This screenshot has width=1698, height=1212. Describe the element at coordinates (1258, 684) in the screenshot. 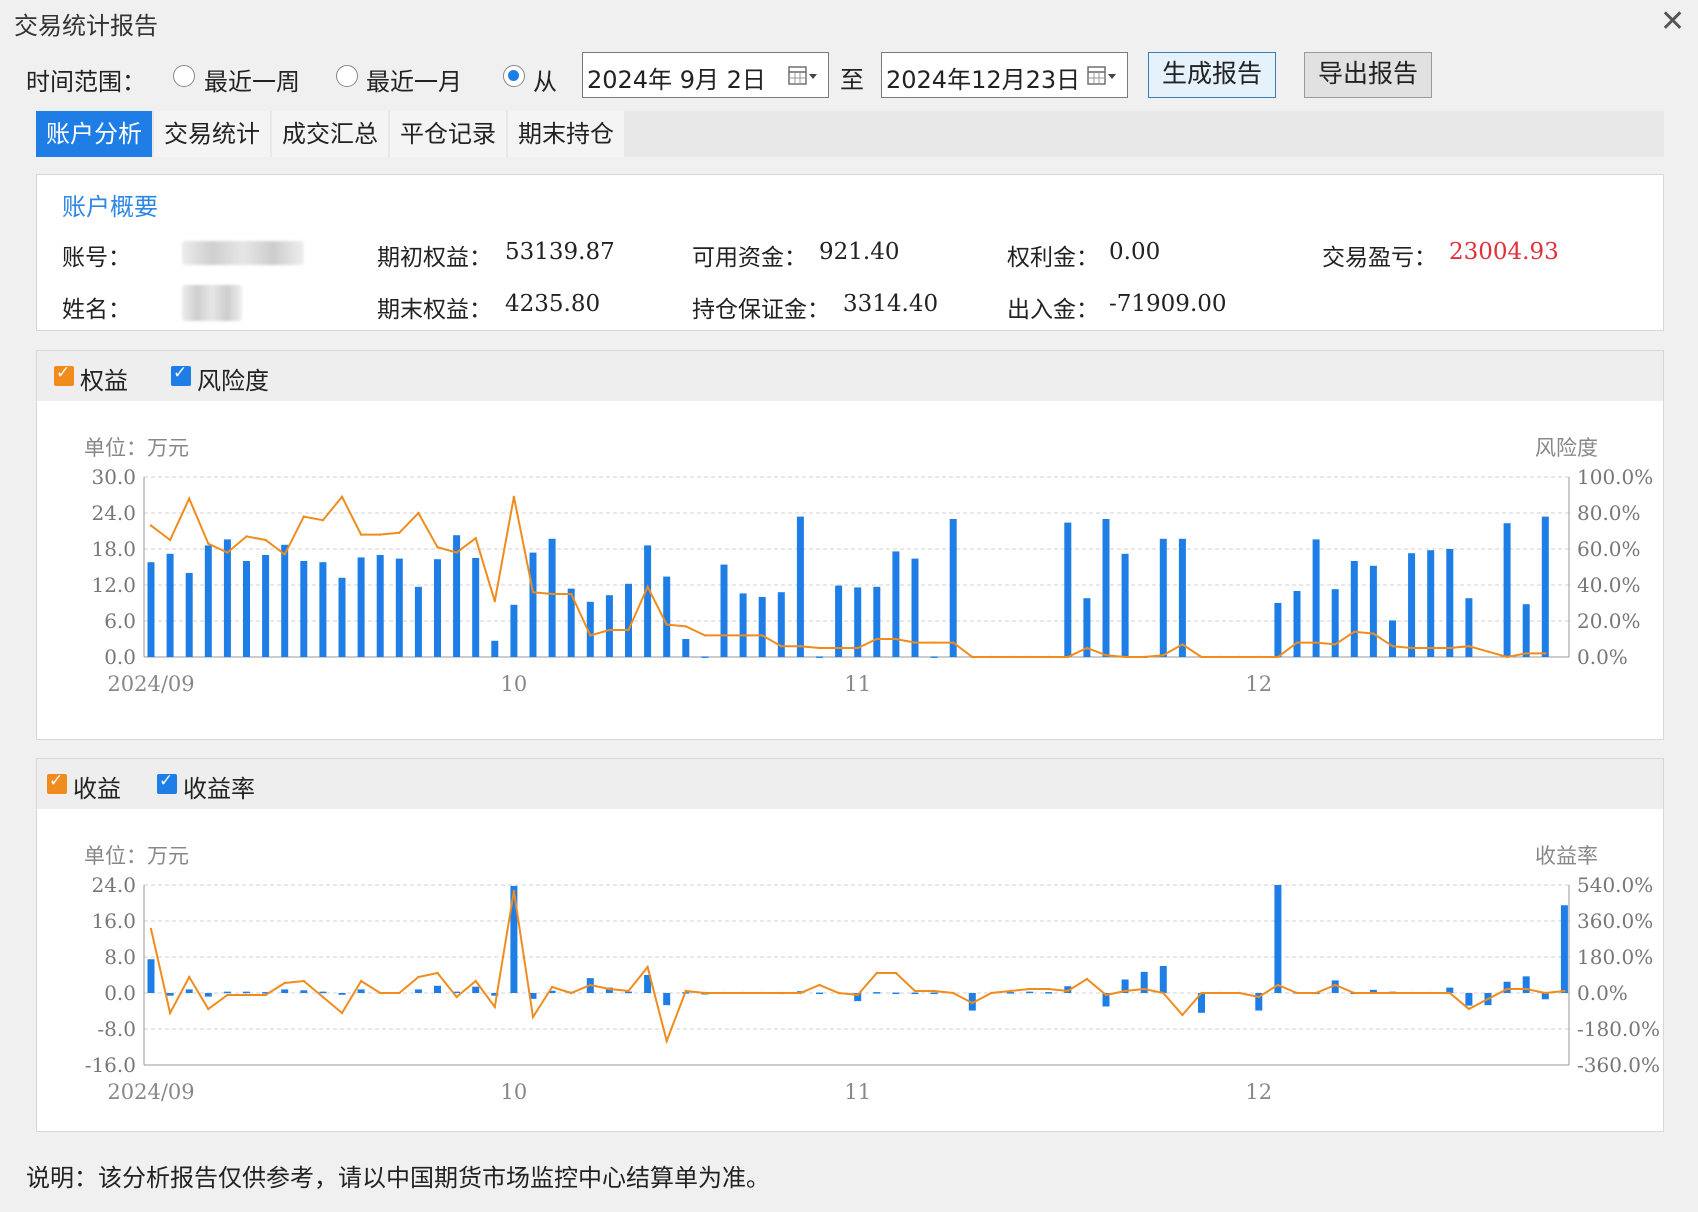

I see `x-tick-label: 12` at that location.